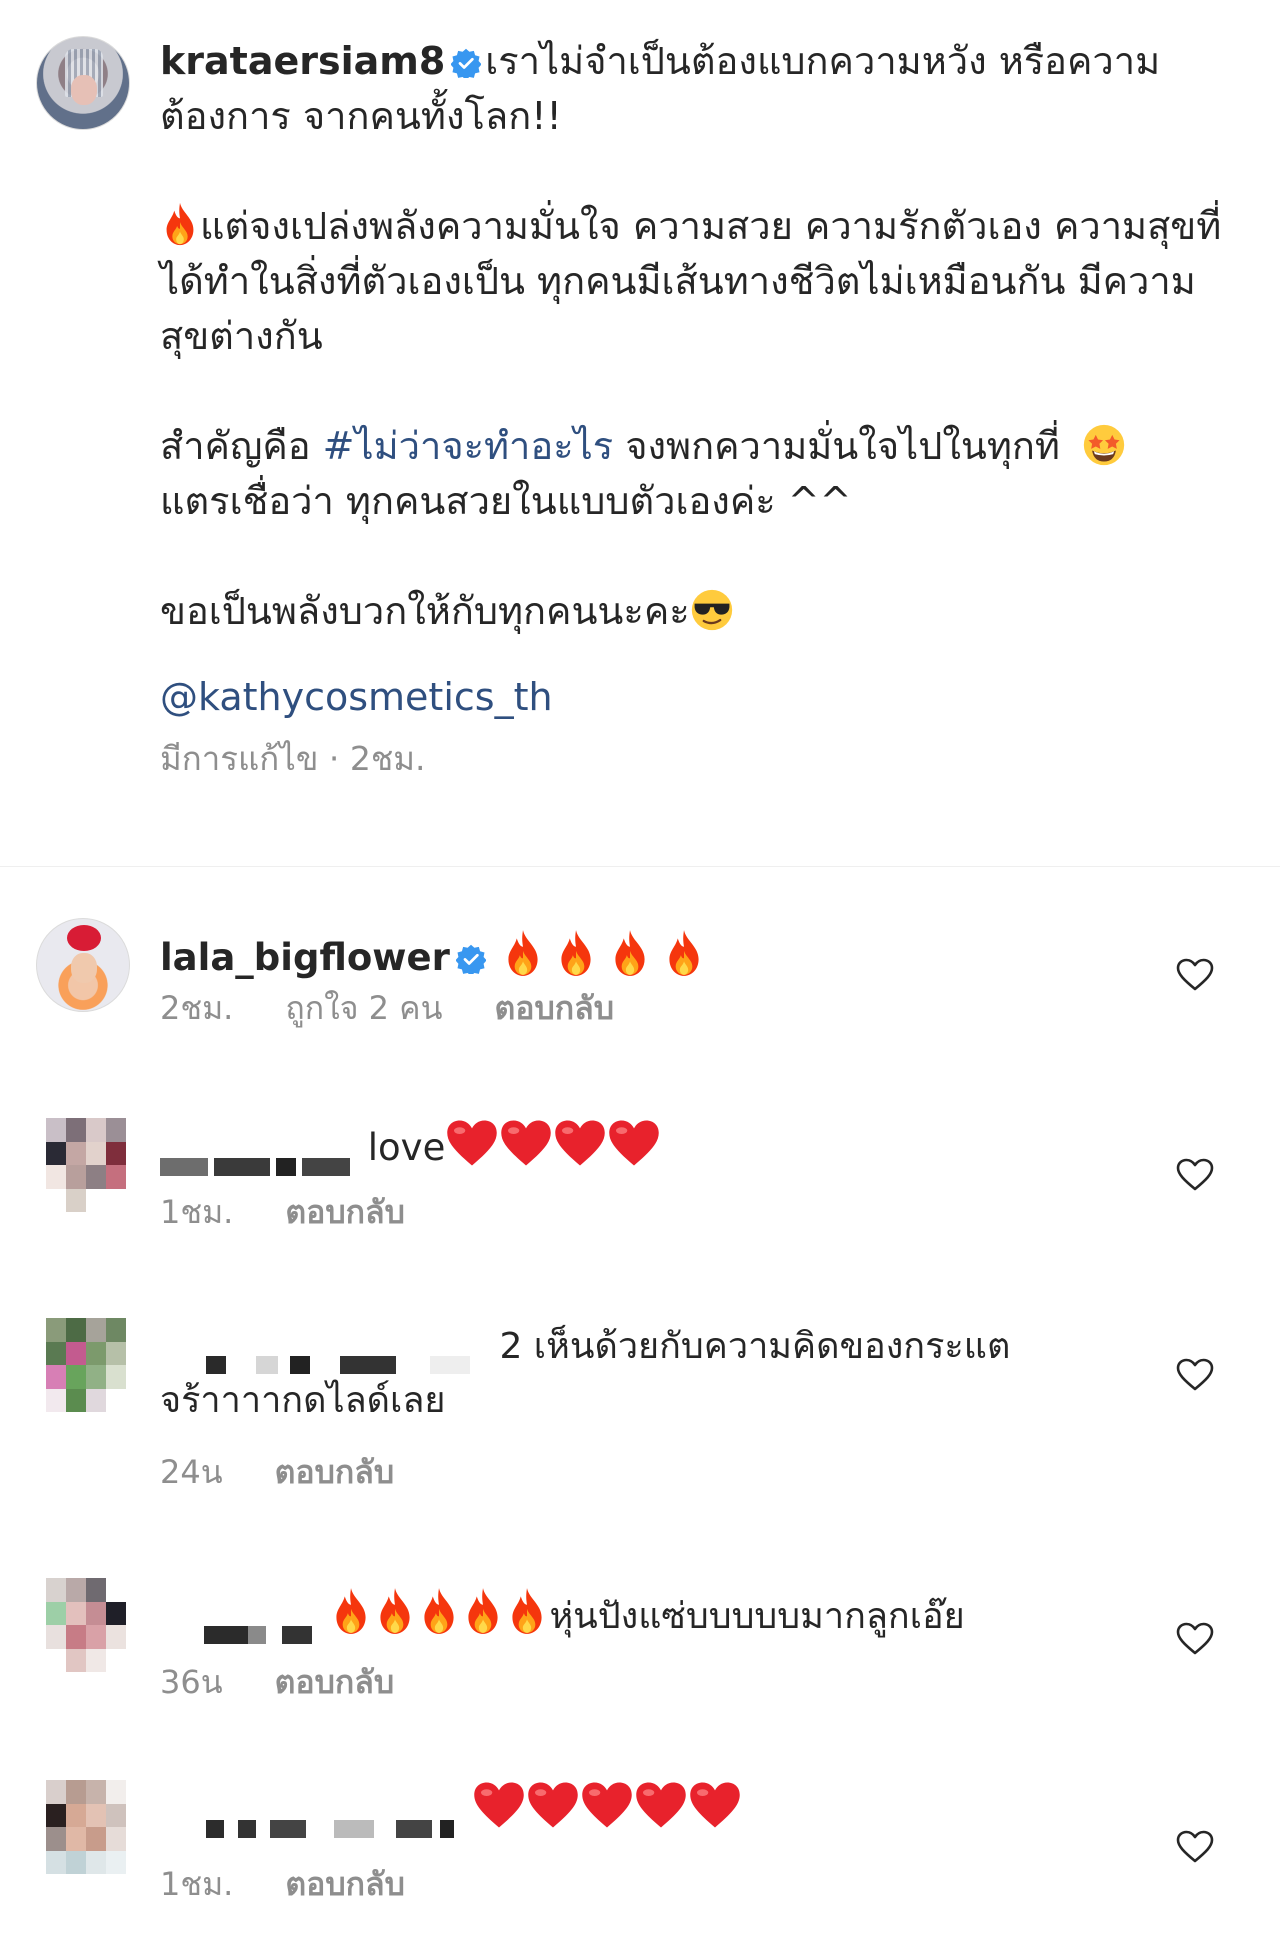 The width and height of the screenshot is (1280, 1943). Describe the element at coordinates (506, 501) in the screenshot. I see `caption-text-3-line2: แตรเชื่อว่า ทุกคนสวยในแบบตัวเองค่ะ ^^` at that location.